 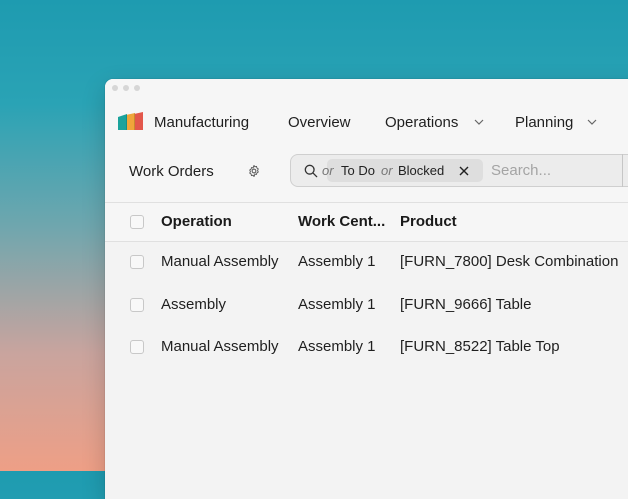 I want to click on search-icon, so click(x=311, y=171).